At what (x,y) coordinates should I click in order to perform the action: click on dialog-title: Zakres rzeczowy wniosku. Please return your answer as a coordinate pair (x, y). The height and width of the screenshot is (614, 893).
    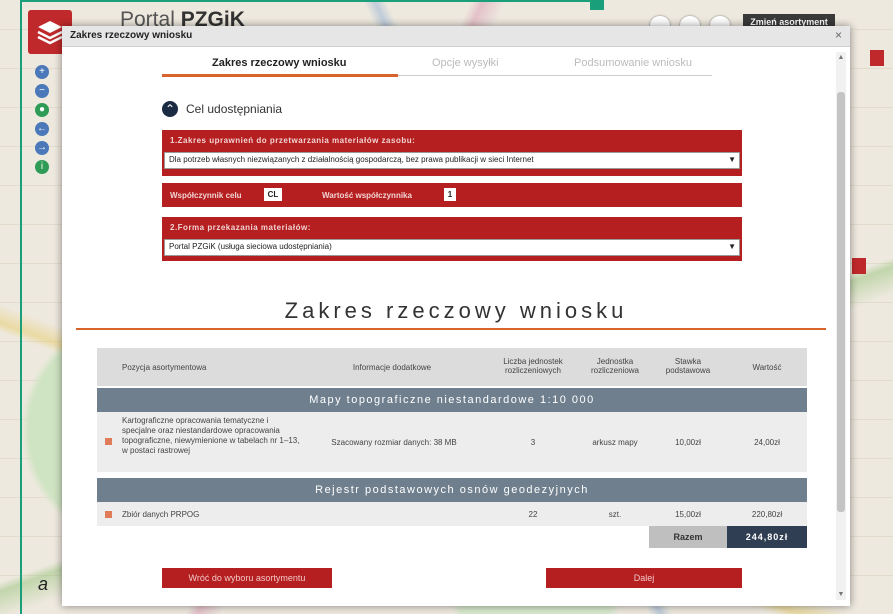
    Looking at the image, I should click on (131, 35).